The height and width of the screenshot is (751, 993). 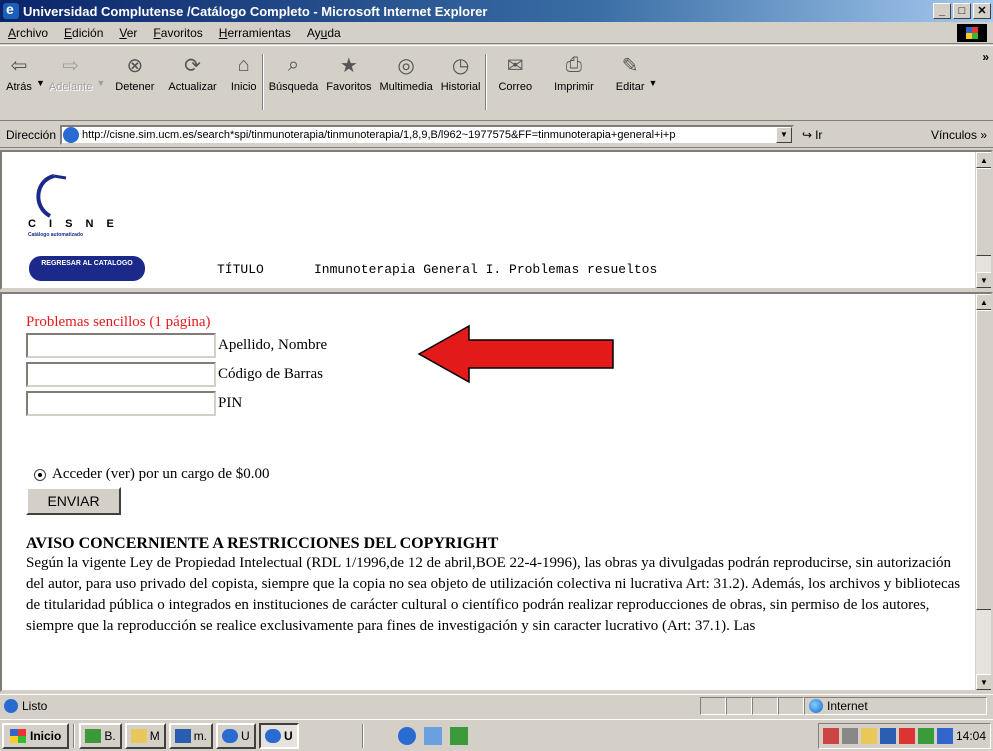 I want to click on header-frame-scrollbar: ▲ ▼, so click(x=983, y=220).